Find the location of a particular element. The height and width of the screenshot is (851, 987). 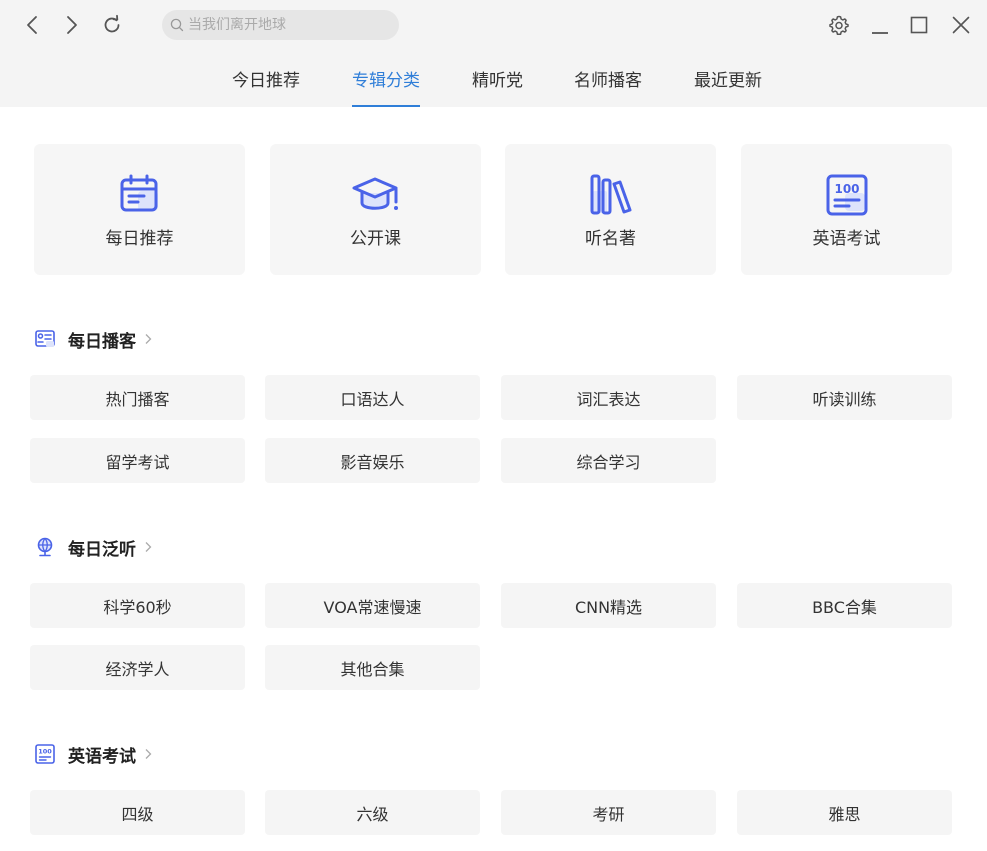

section-title: 英语考试 is located at coordinates (102, 756).